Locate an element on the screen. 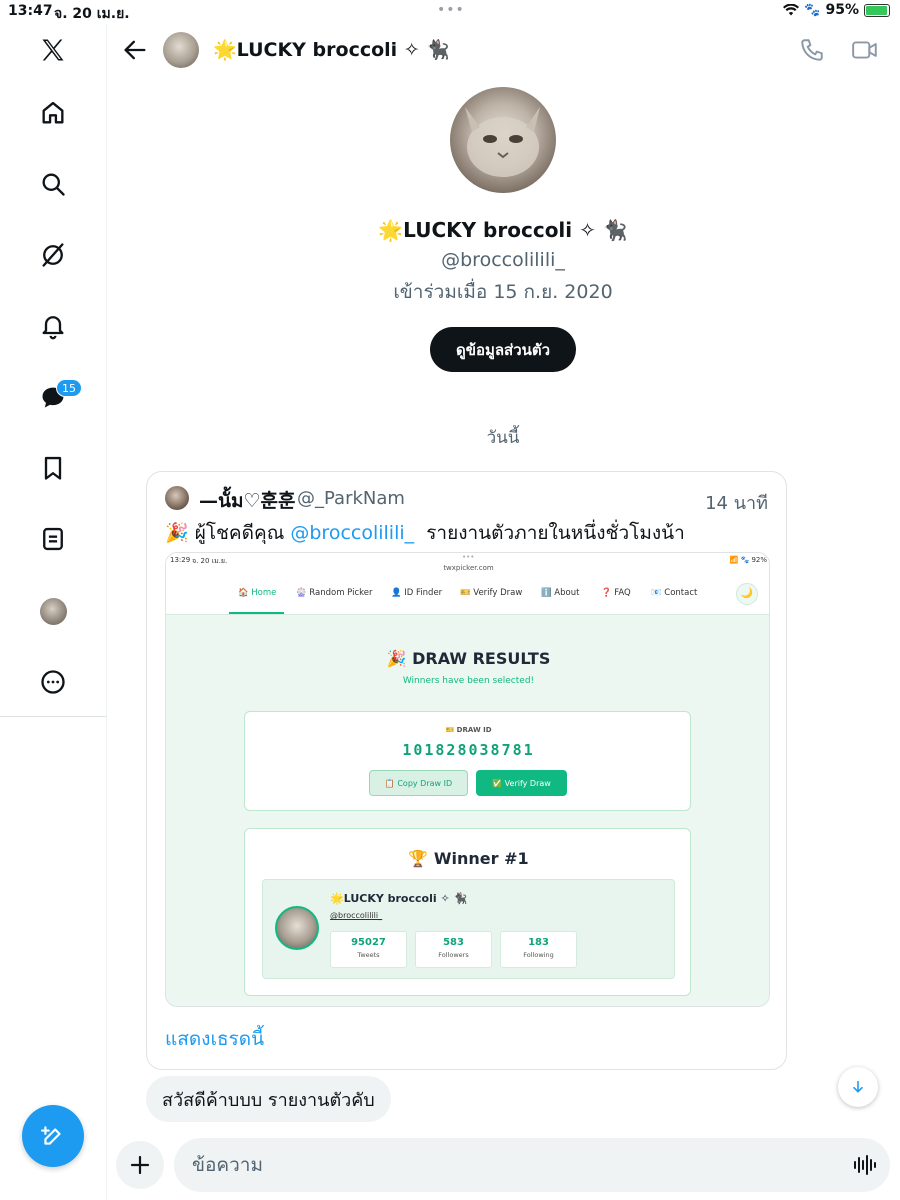  status-date: จ. 20 เม.ย. is located at coordinates (92, 14).